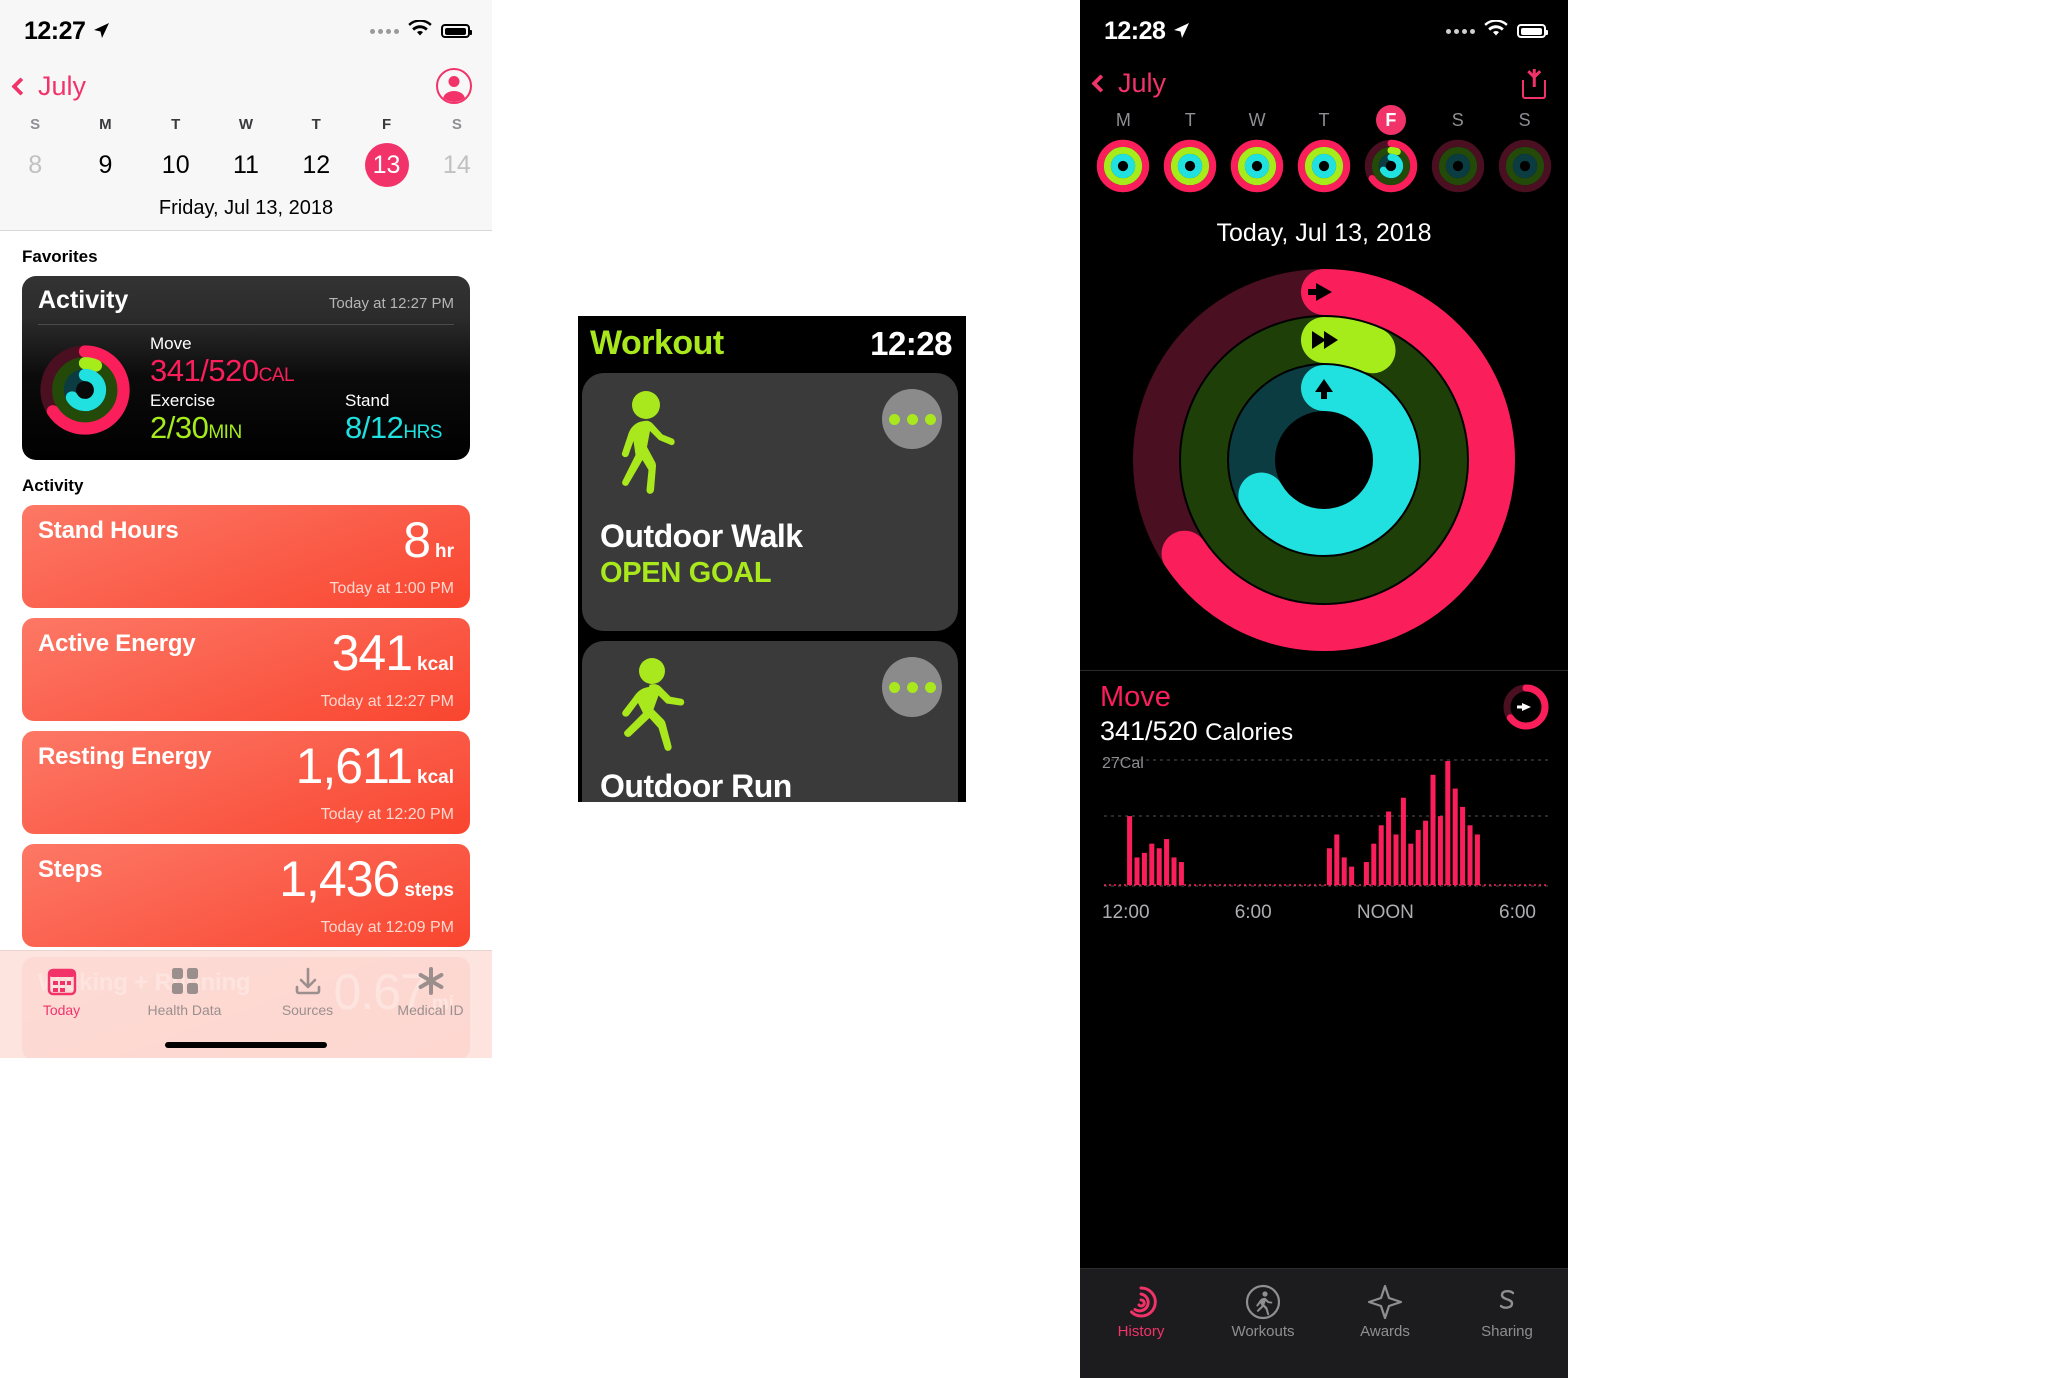  I want to click on tab-label: Sharing, so click(1507, 1331).